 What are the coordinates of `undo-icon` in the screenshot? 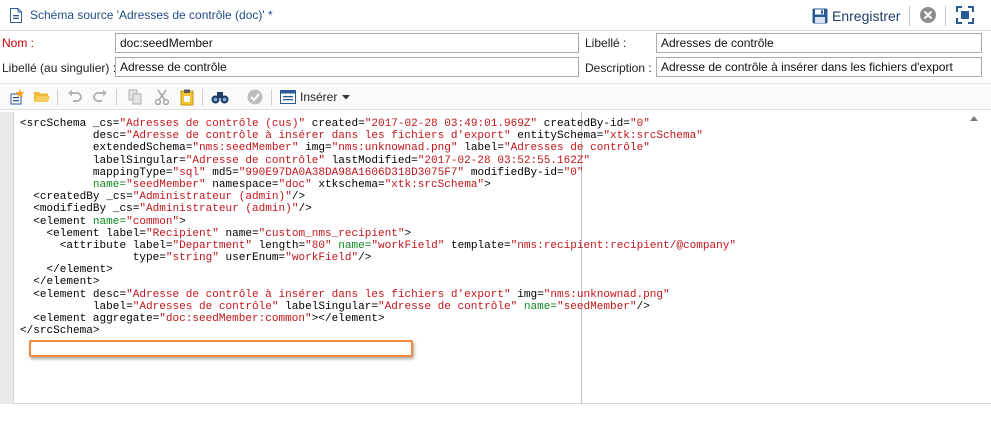 It's located at (75, 97).